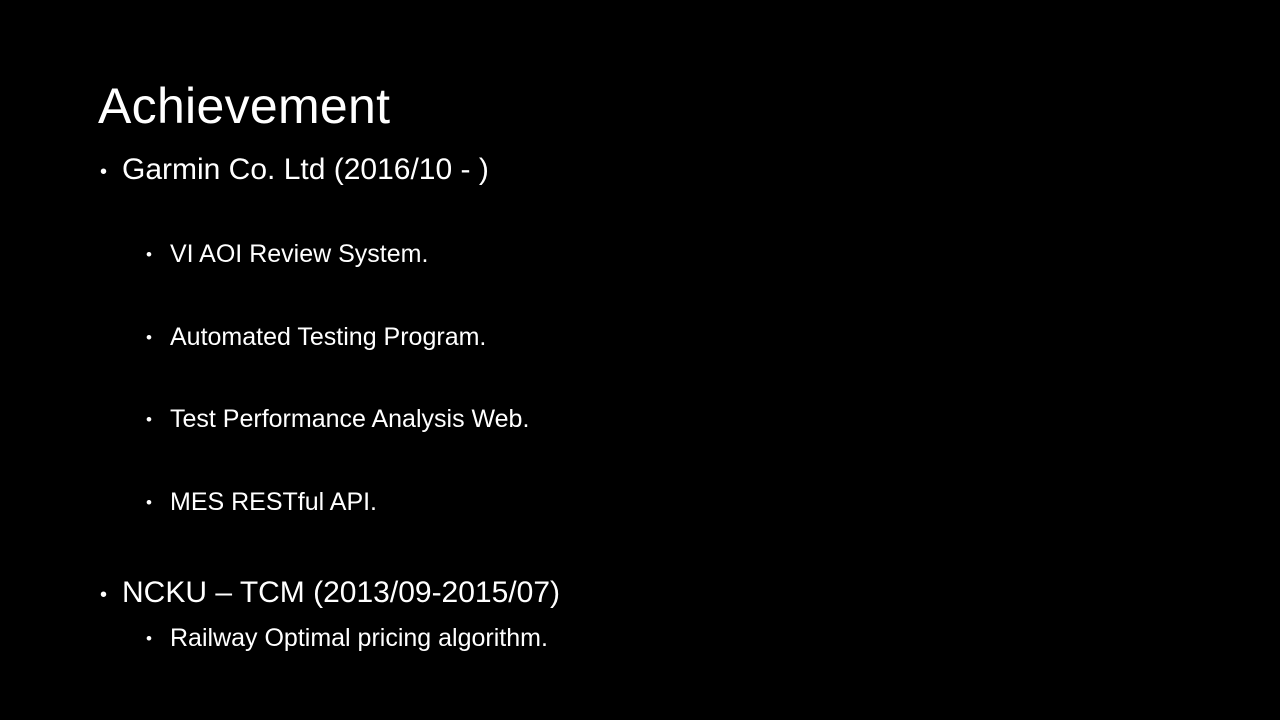  What do you see at coordinates (305, 169) in the screenshot?
I see `section-heading-text: Garmin Co. Ltd (2016/10 - )` at bounding box center [305, 169].